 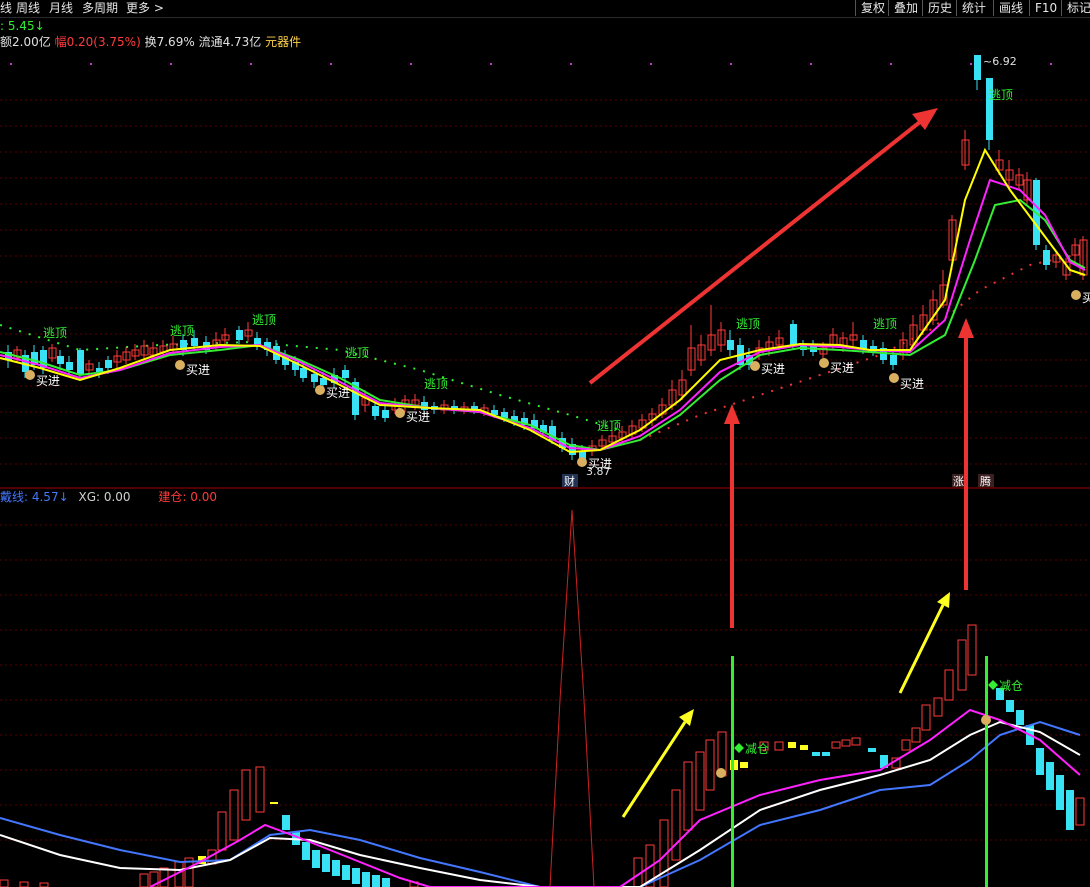 What do you see at coordinates (1011, 686) in the screenshot?
I see `reduce-label: 减仓` at bounding box center [1011, 686].